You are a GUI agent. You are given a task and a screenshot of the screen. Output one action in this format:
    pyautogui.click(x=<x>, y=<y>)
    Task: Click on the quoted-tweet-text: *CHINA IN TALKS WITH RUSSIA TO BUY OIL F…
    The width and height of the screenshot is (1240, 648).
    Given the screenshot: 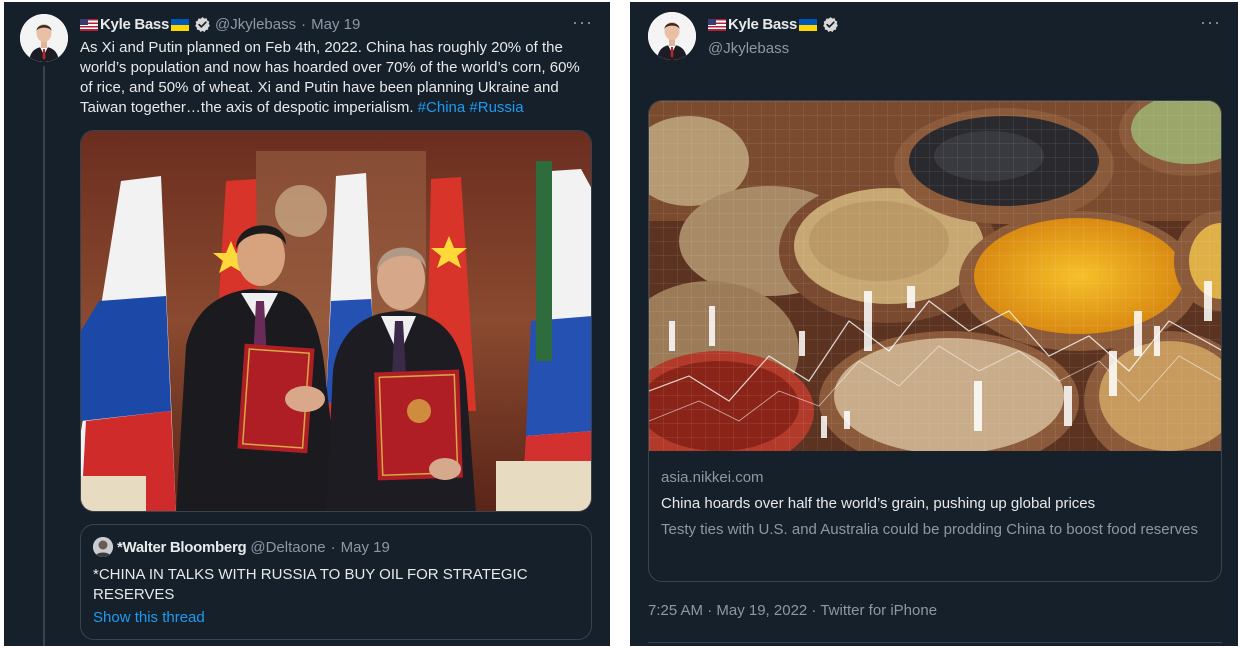 What is the action you would take?
    pyautogui.click(x=310, y=584)
    